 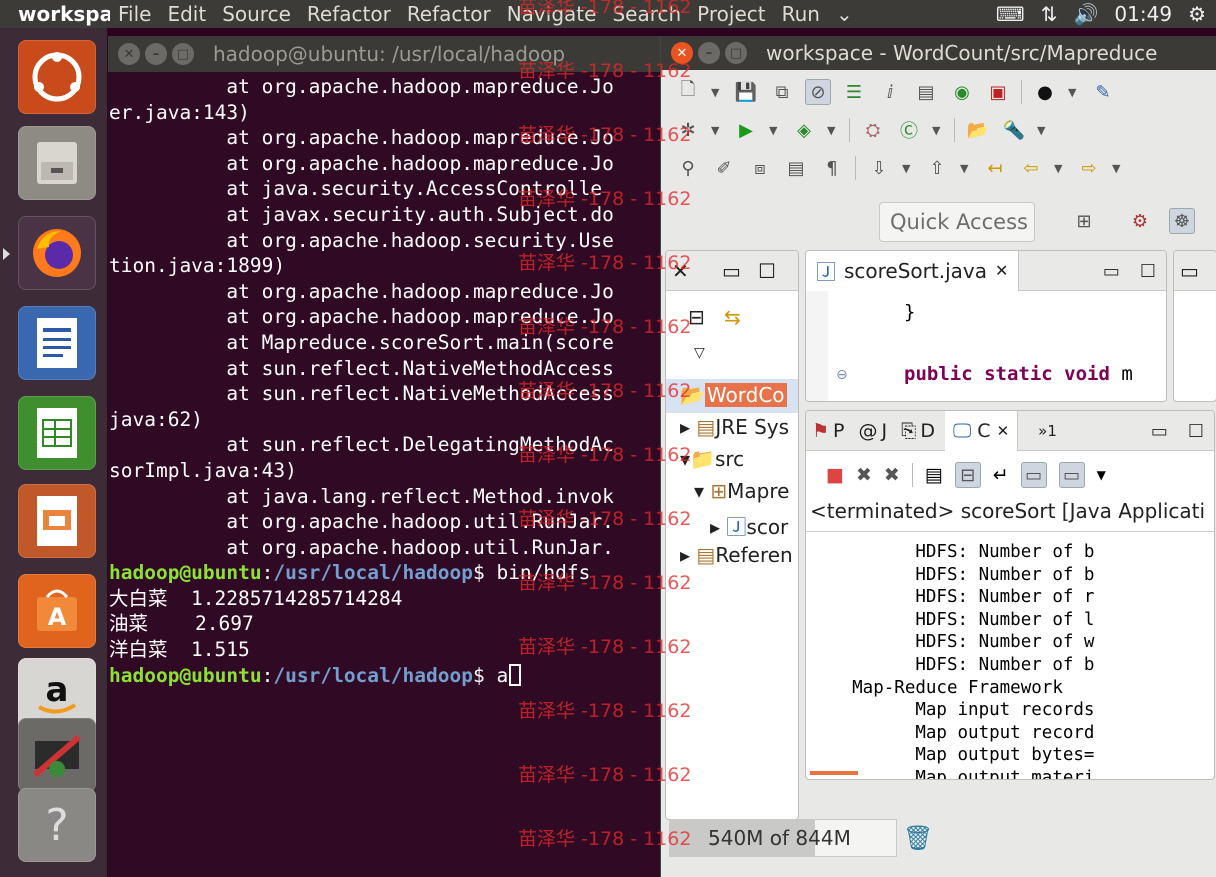 I want to click on open-resource-icon: ▣, so click(x=998, y=92).